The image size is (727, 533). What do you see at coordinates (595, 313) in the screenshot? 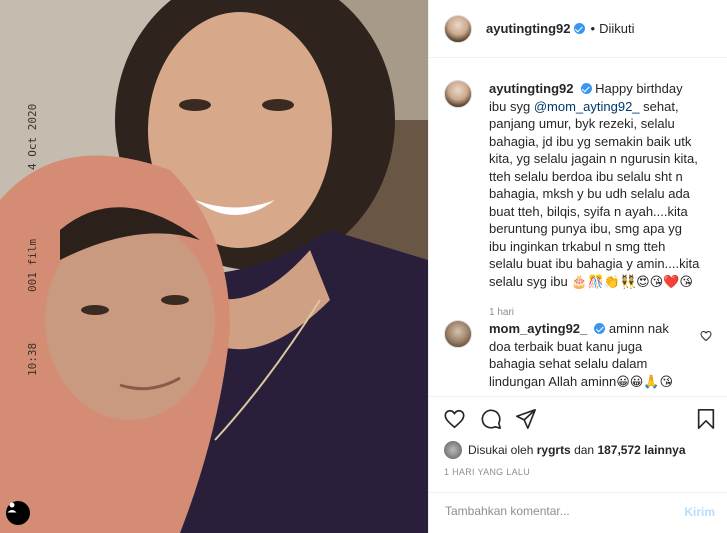
I see `caption-time: 1 hari` at bounding box center [595, 313].